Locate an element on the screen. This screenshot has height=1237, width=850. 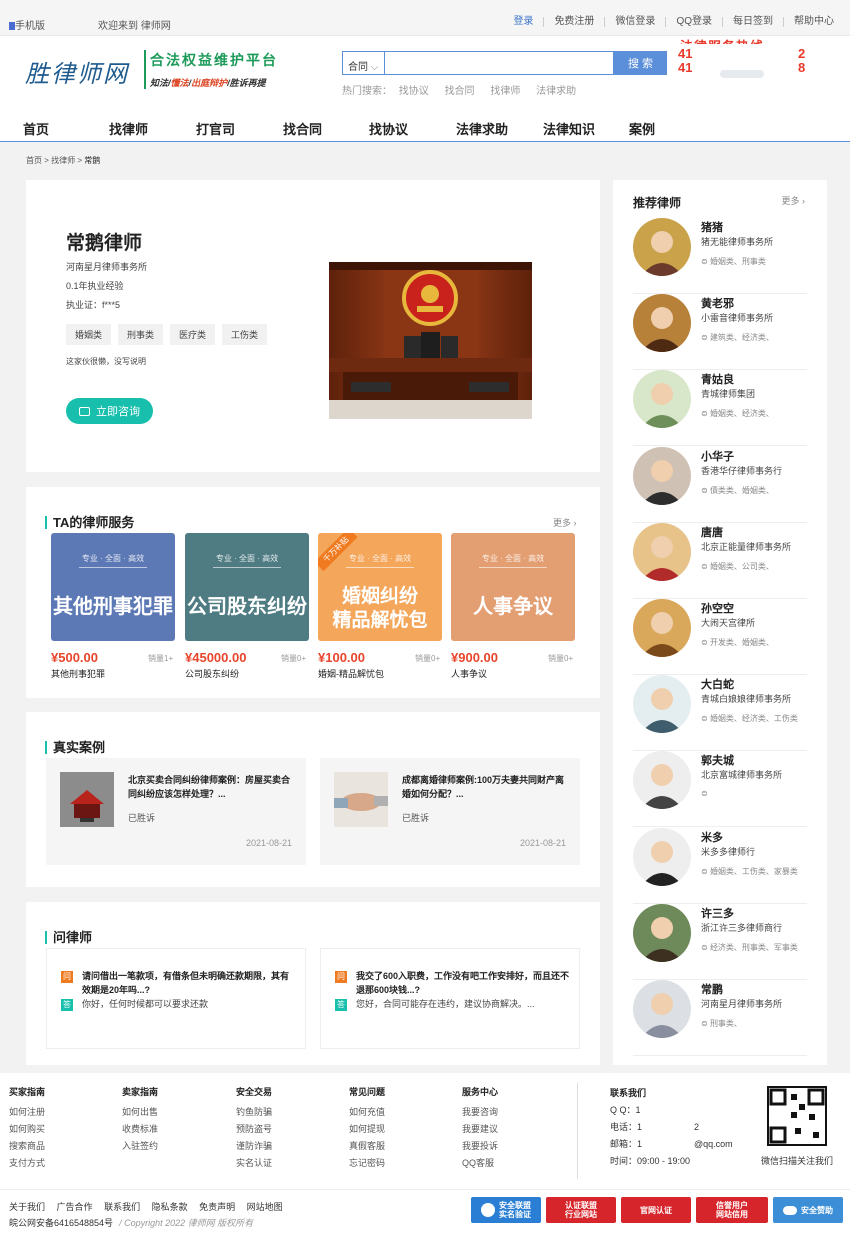
sponsor-badge: 安全赞助 is located at coordinates (808, 1210).